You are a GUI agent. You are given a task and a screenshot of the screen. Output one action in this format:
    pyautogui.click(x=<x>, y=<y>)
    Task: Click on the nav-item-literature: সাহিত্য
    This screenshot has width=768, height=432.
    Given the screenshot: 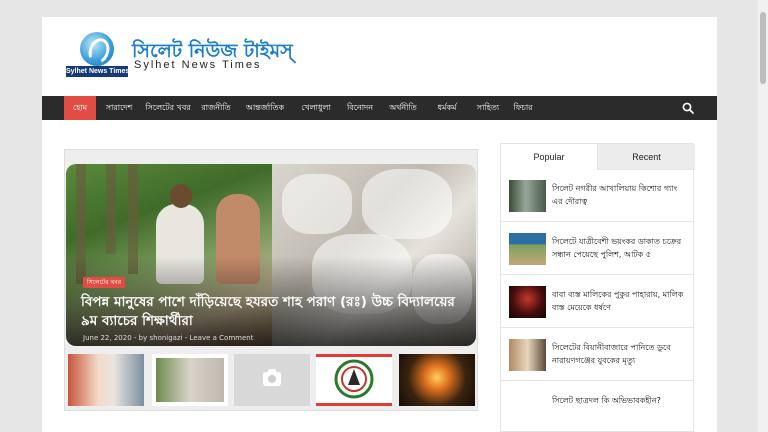 What is the action you would take?
    pyautogui.click(x=488, y=108)
    